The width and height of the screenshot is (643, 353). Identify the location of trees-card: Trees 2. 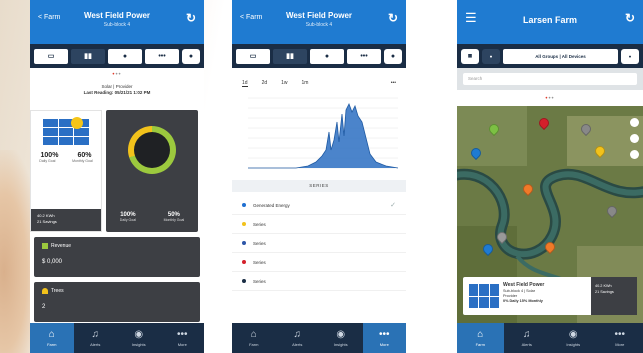
(117, 302).